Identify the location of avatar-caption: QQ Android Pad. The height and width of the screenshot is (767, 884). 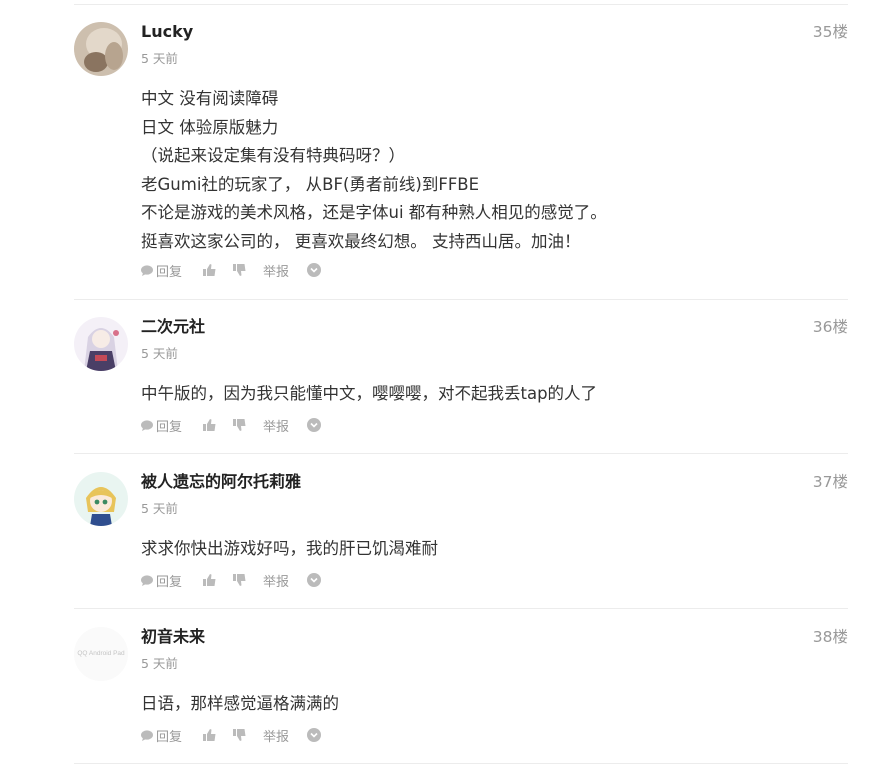
(101, 653).